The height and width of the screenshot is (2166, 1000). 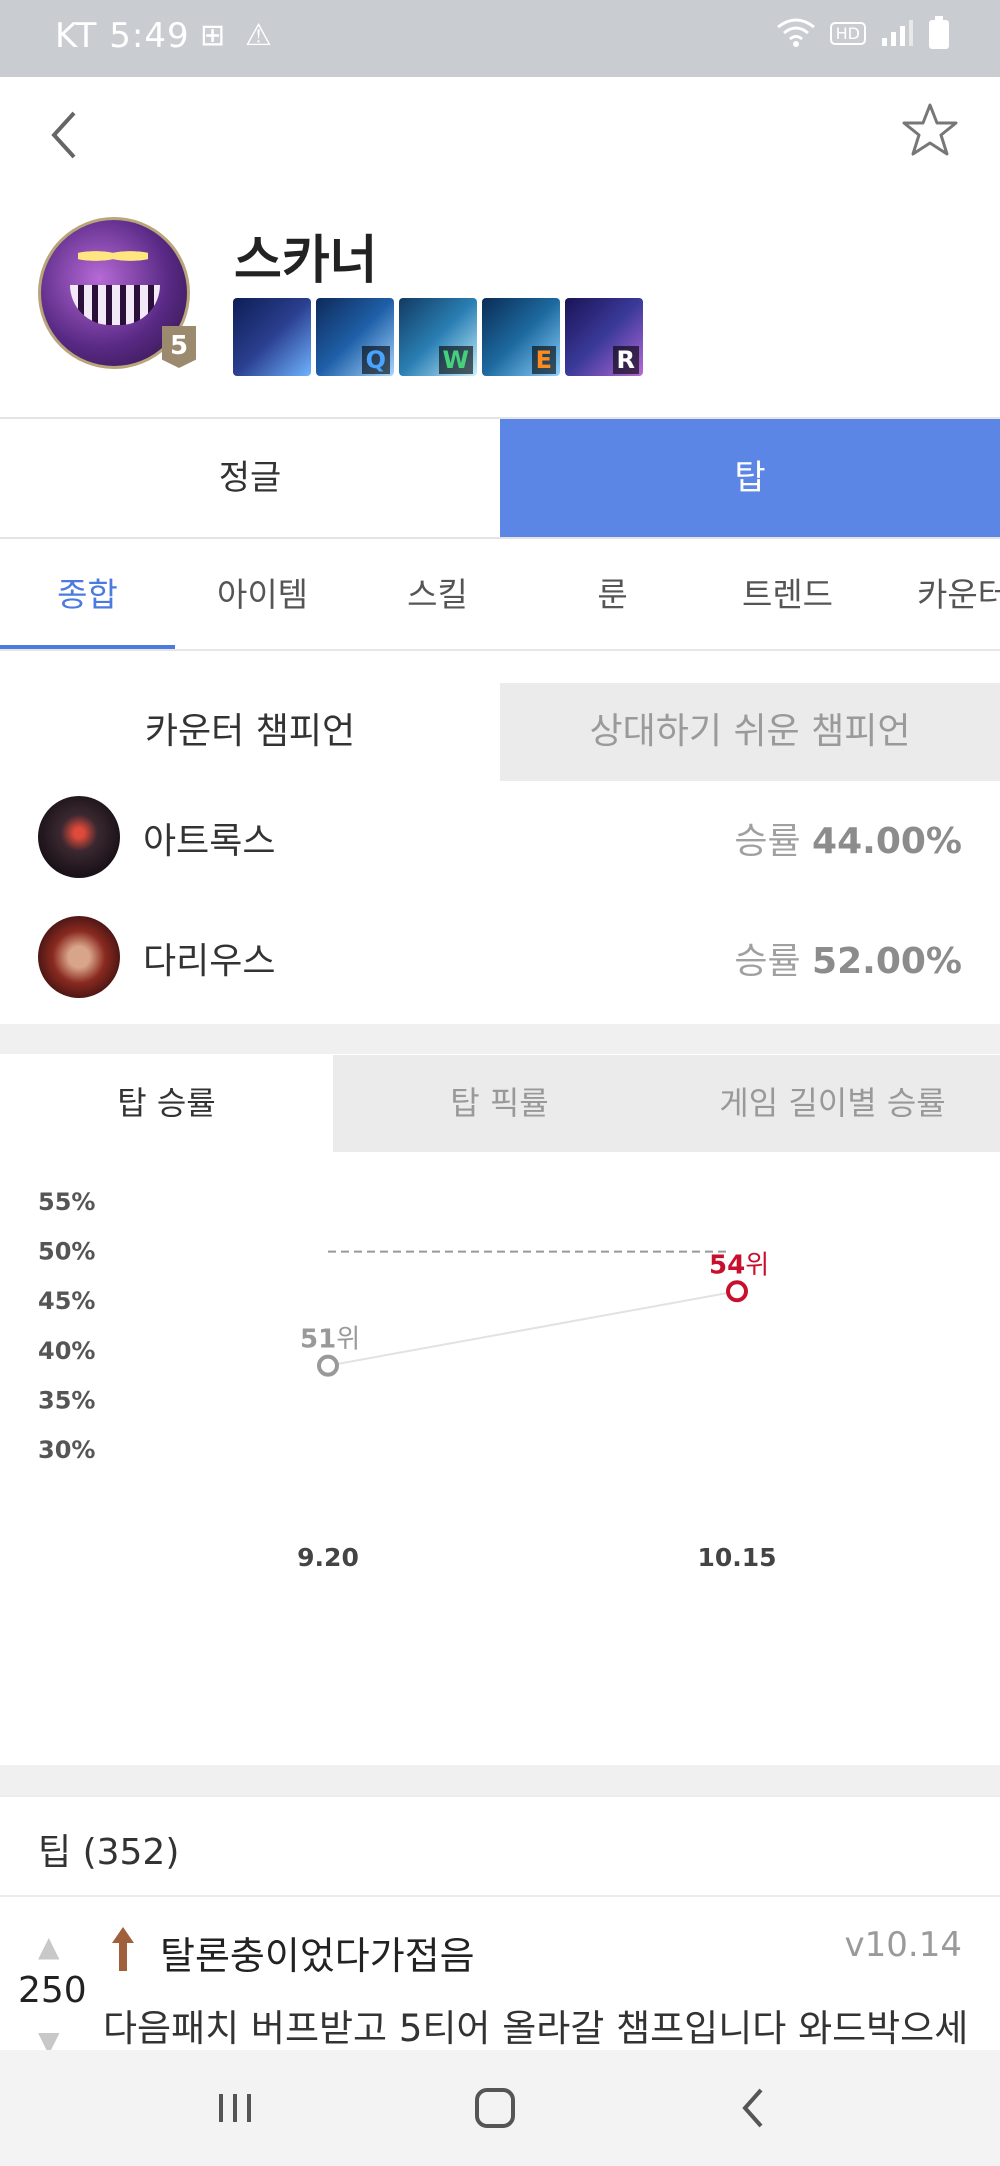 I want to click on skill-q: Q, so click(x=355, y=337).